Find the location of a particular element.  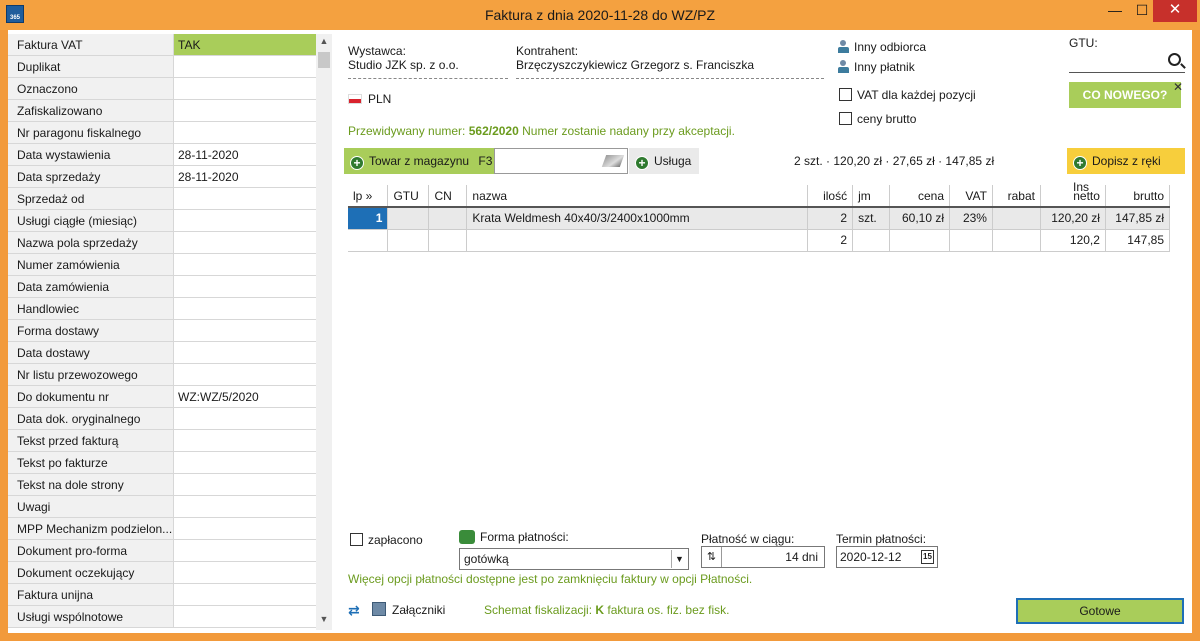

cell-cena: 60,10 zł is located at coordinates (920, 218).